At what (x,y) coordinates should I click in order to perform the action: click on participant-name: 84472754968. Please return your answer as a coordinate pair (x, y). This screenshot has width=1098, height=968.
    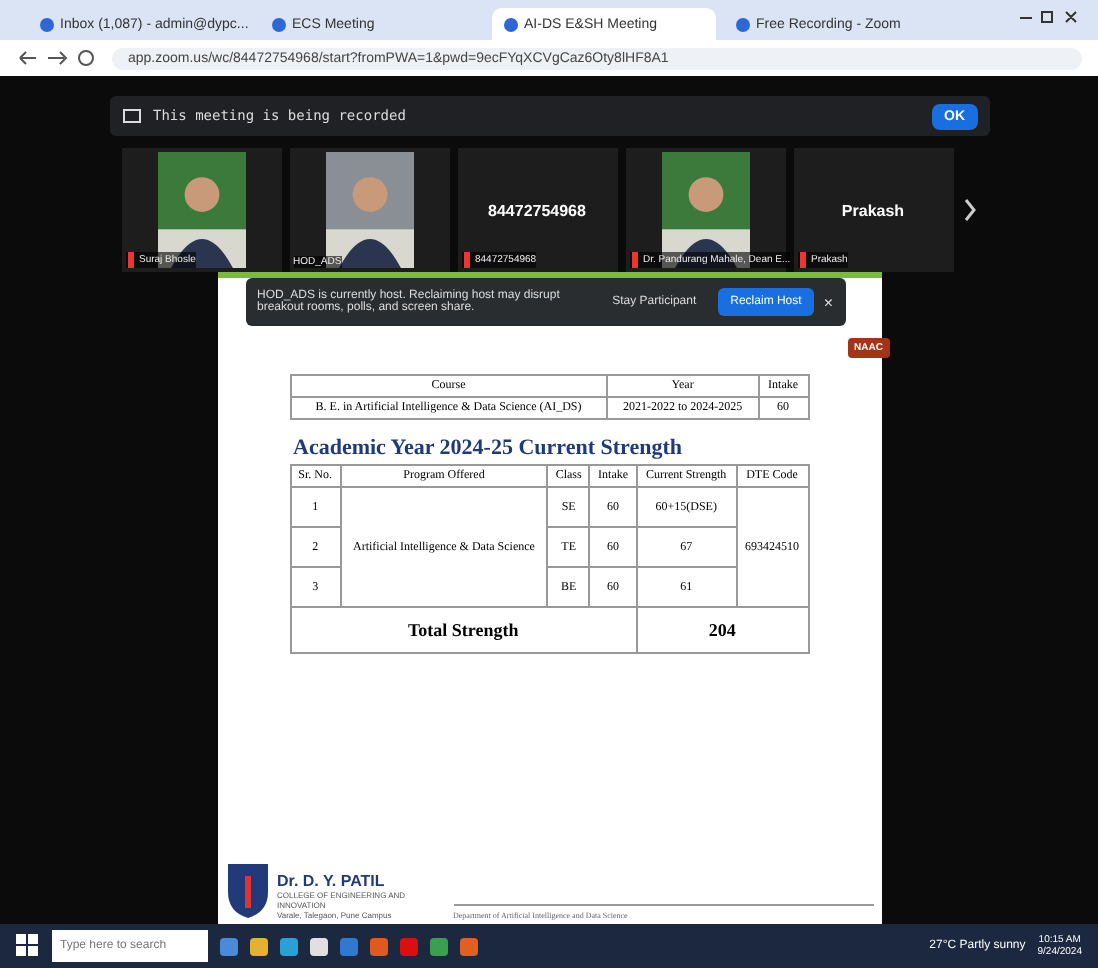
    Looking at the image, I should click on (537, 210).